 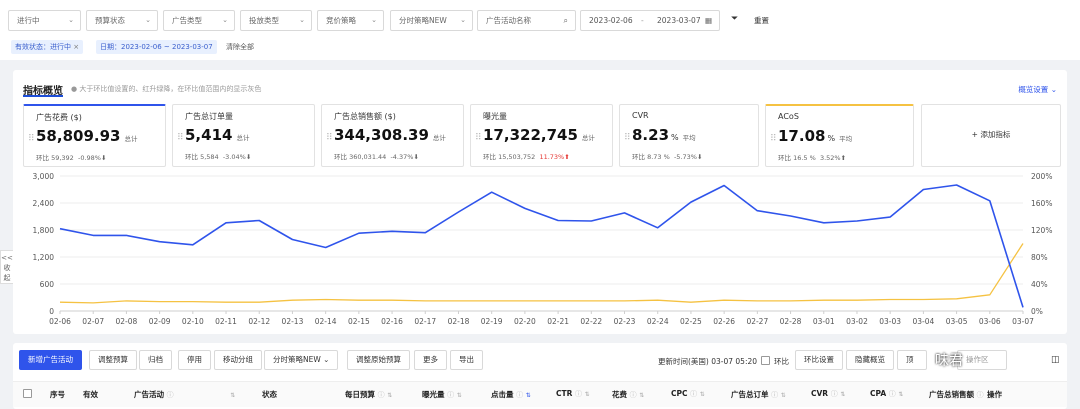 I want to click on select-all-checkbox, so click(x=27, y=393).